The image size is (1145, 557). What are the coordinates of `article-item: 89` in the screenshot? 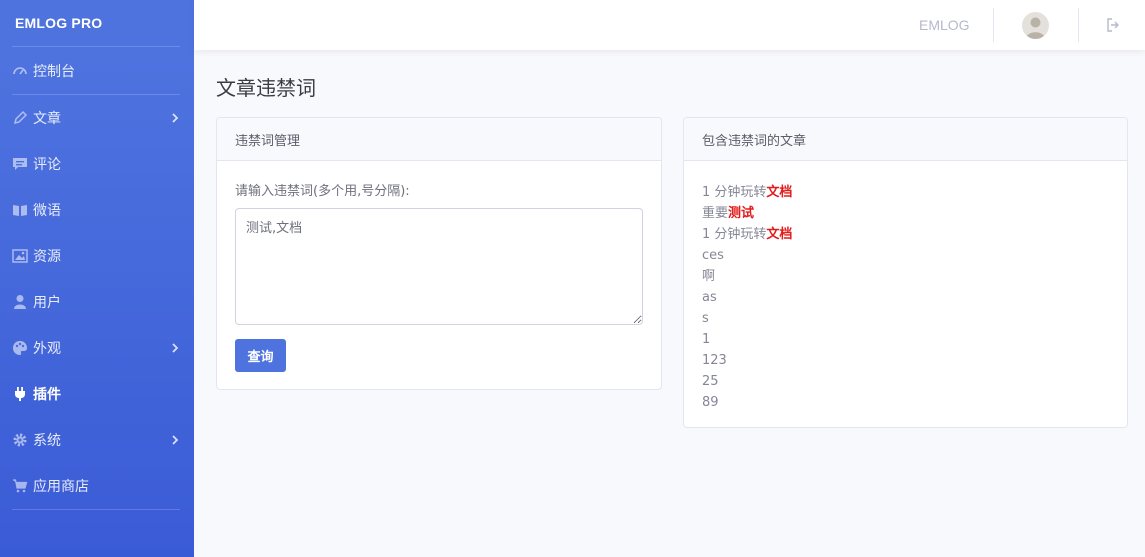 It's located at (905, 402).